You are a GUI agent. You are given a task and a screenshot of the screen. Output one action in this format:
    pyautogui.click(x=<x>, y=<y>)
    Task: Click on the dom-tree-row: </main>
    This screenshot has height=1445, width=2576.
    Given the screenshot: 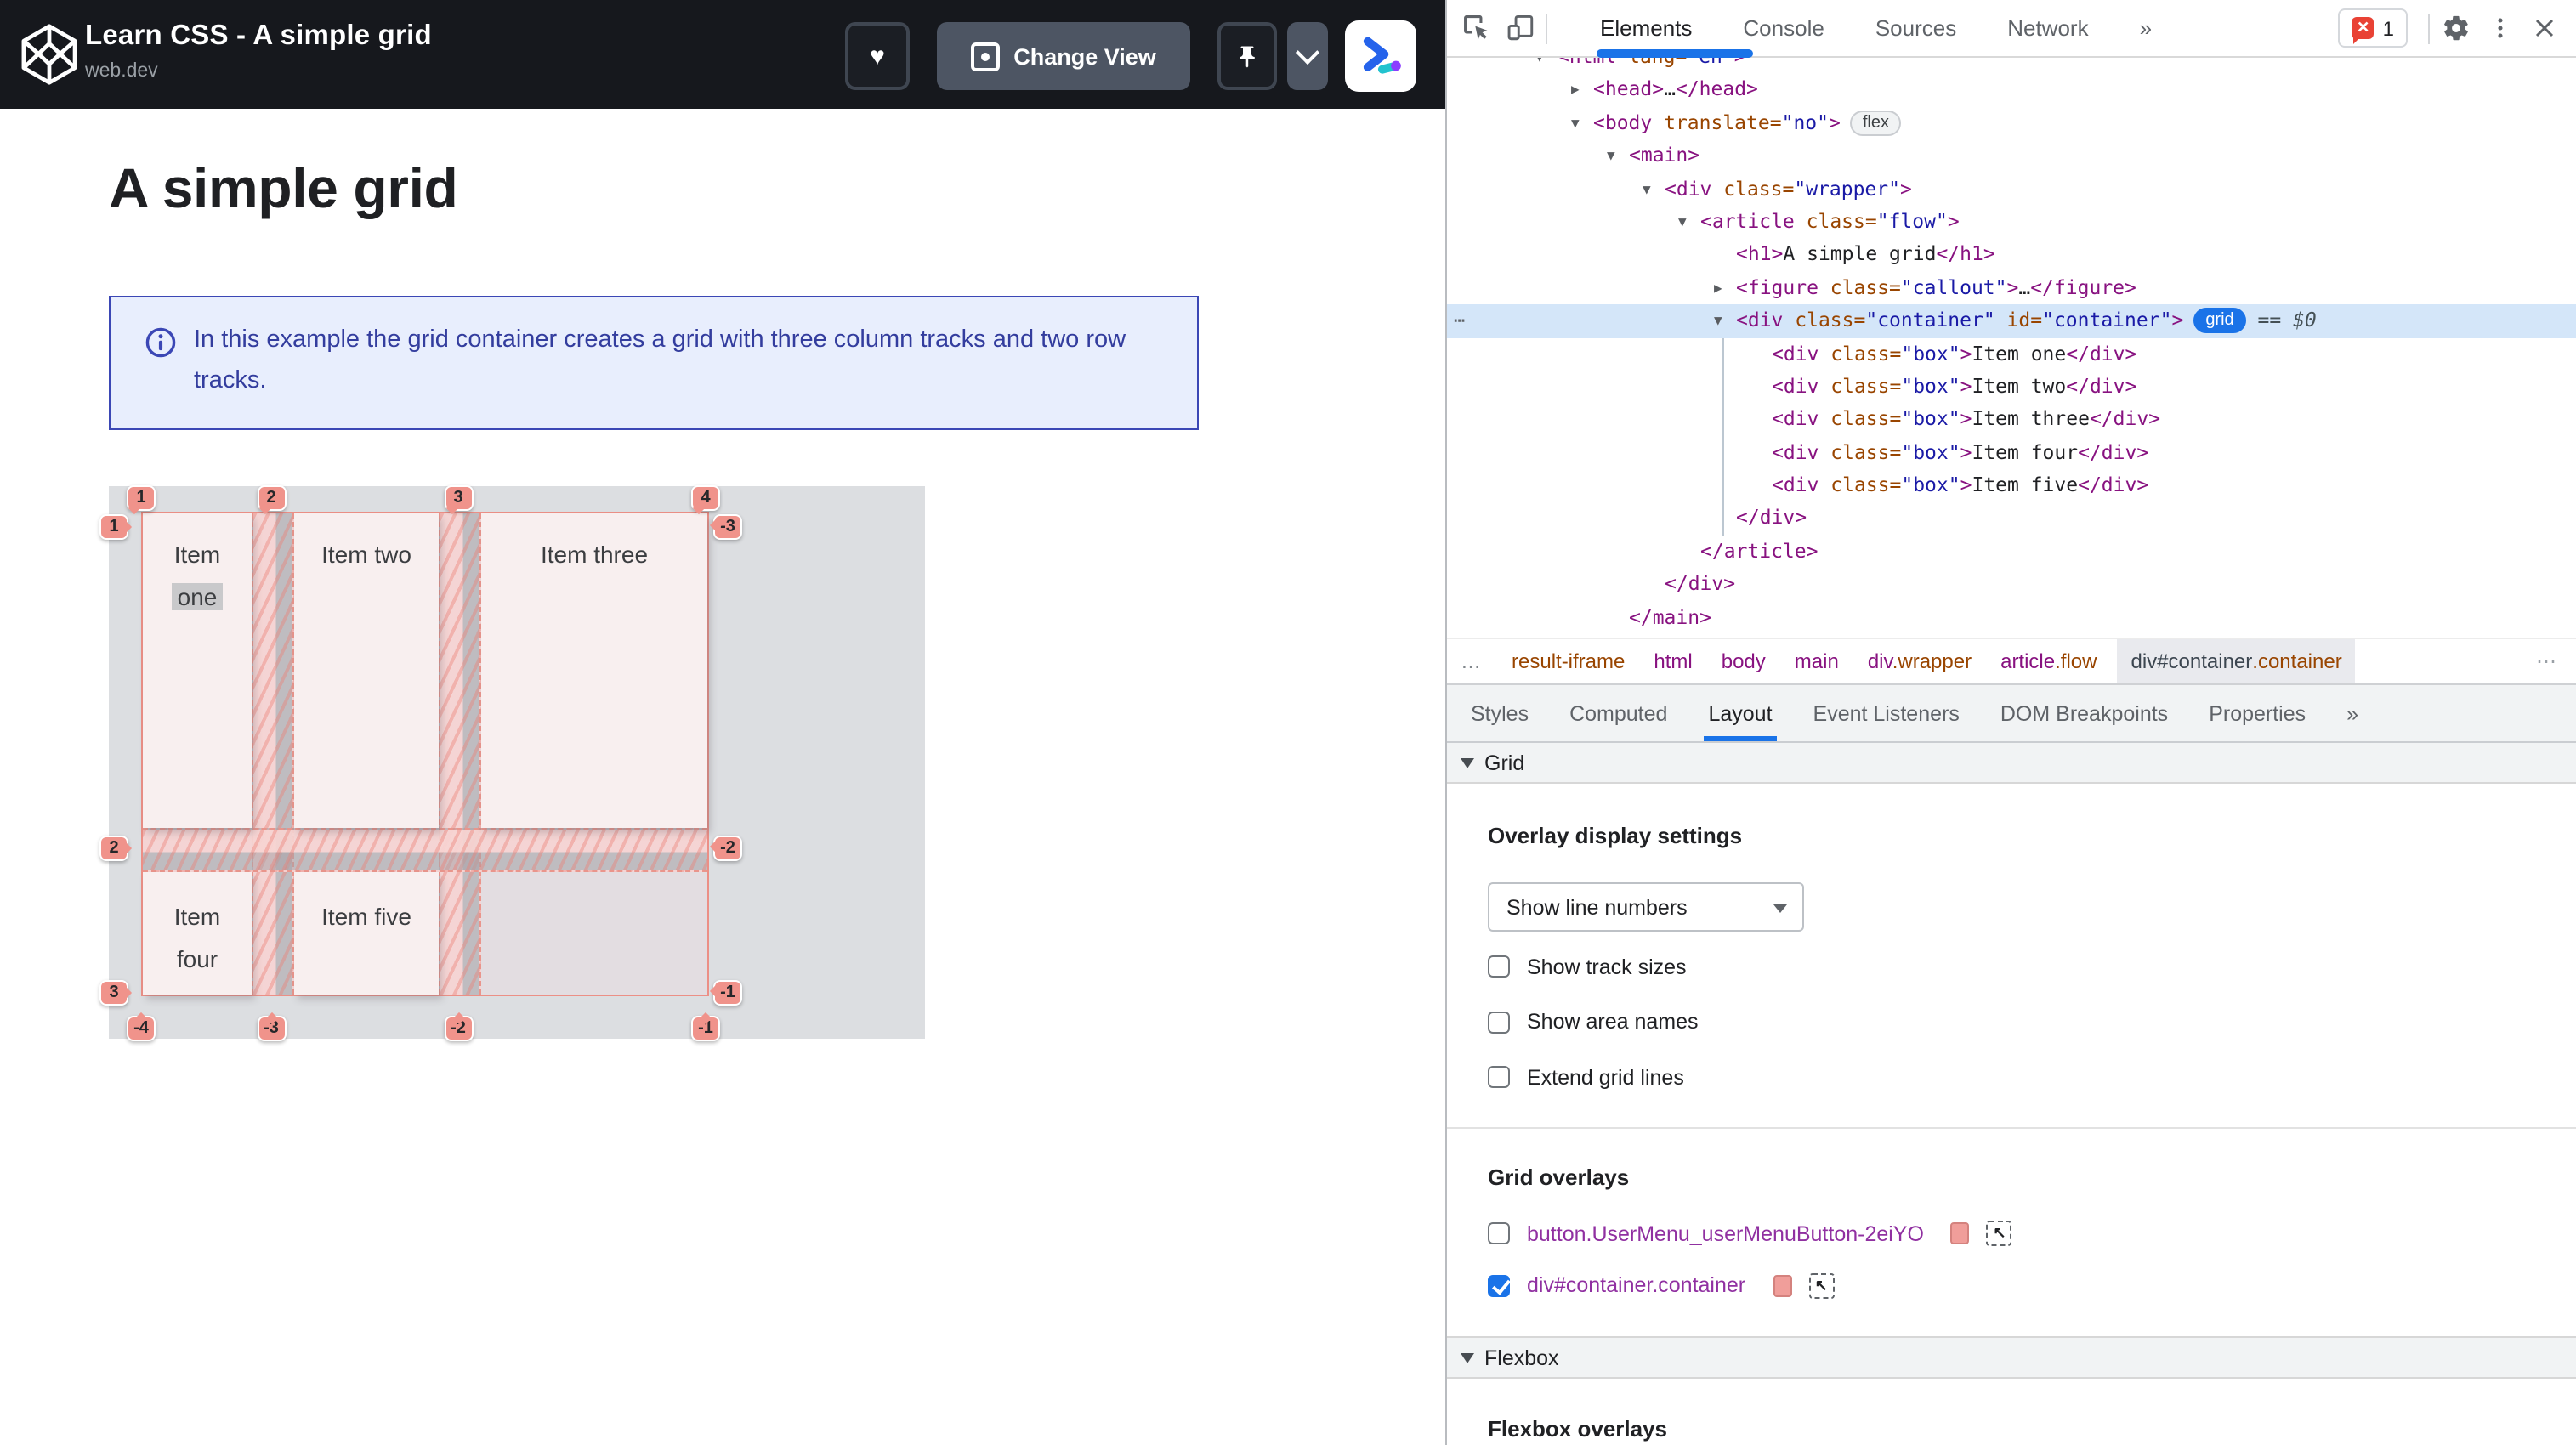 What is the action you would take?
    pyautogui.click(x=2012, y=617)
    